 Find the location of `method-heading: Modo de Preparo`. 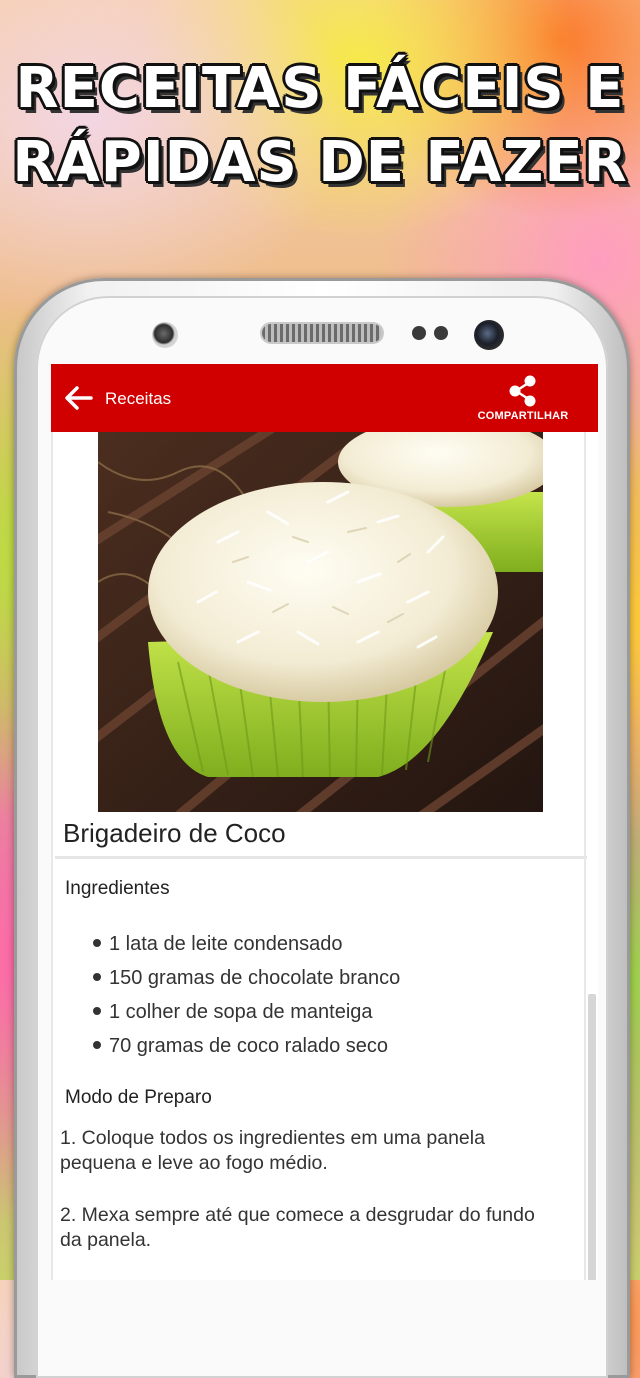

method-heading: Modo de Preparo is located at coordinates (138, 1097).